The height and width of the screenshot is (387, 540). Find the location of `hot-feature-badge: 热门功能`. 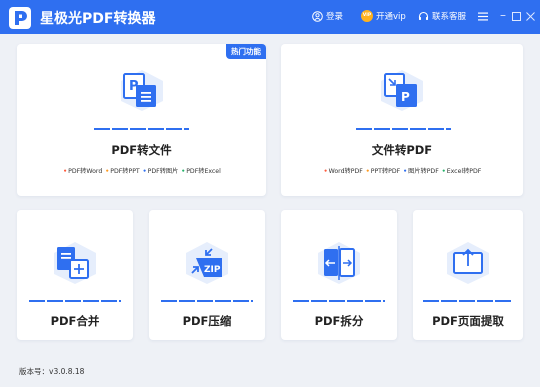

hot-feature-badge: 热门功能 is located at coordinates (246, 51).